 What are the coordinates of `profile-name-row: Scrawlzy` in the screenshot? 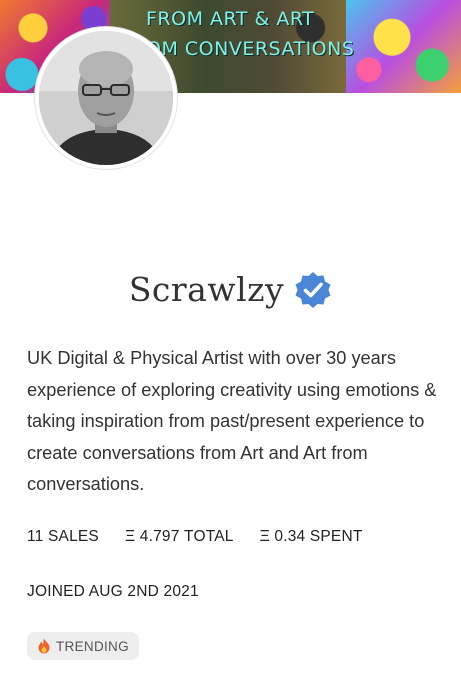 It's located at (230, 289).